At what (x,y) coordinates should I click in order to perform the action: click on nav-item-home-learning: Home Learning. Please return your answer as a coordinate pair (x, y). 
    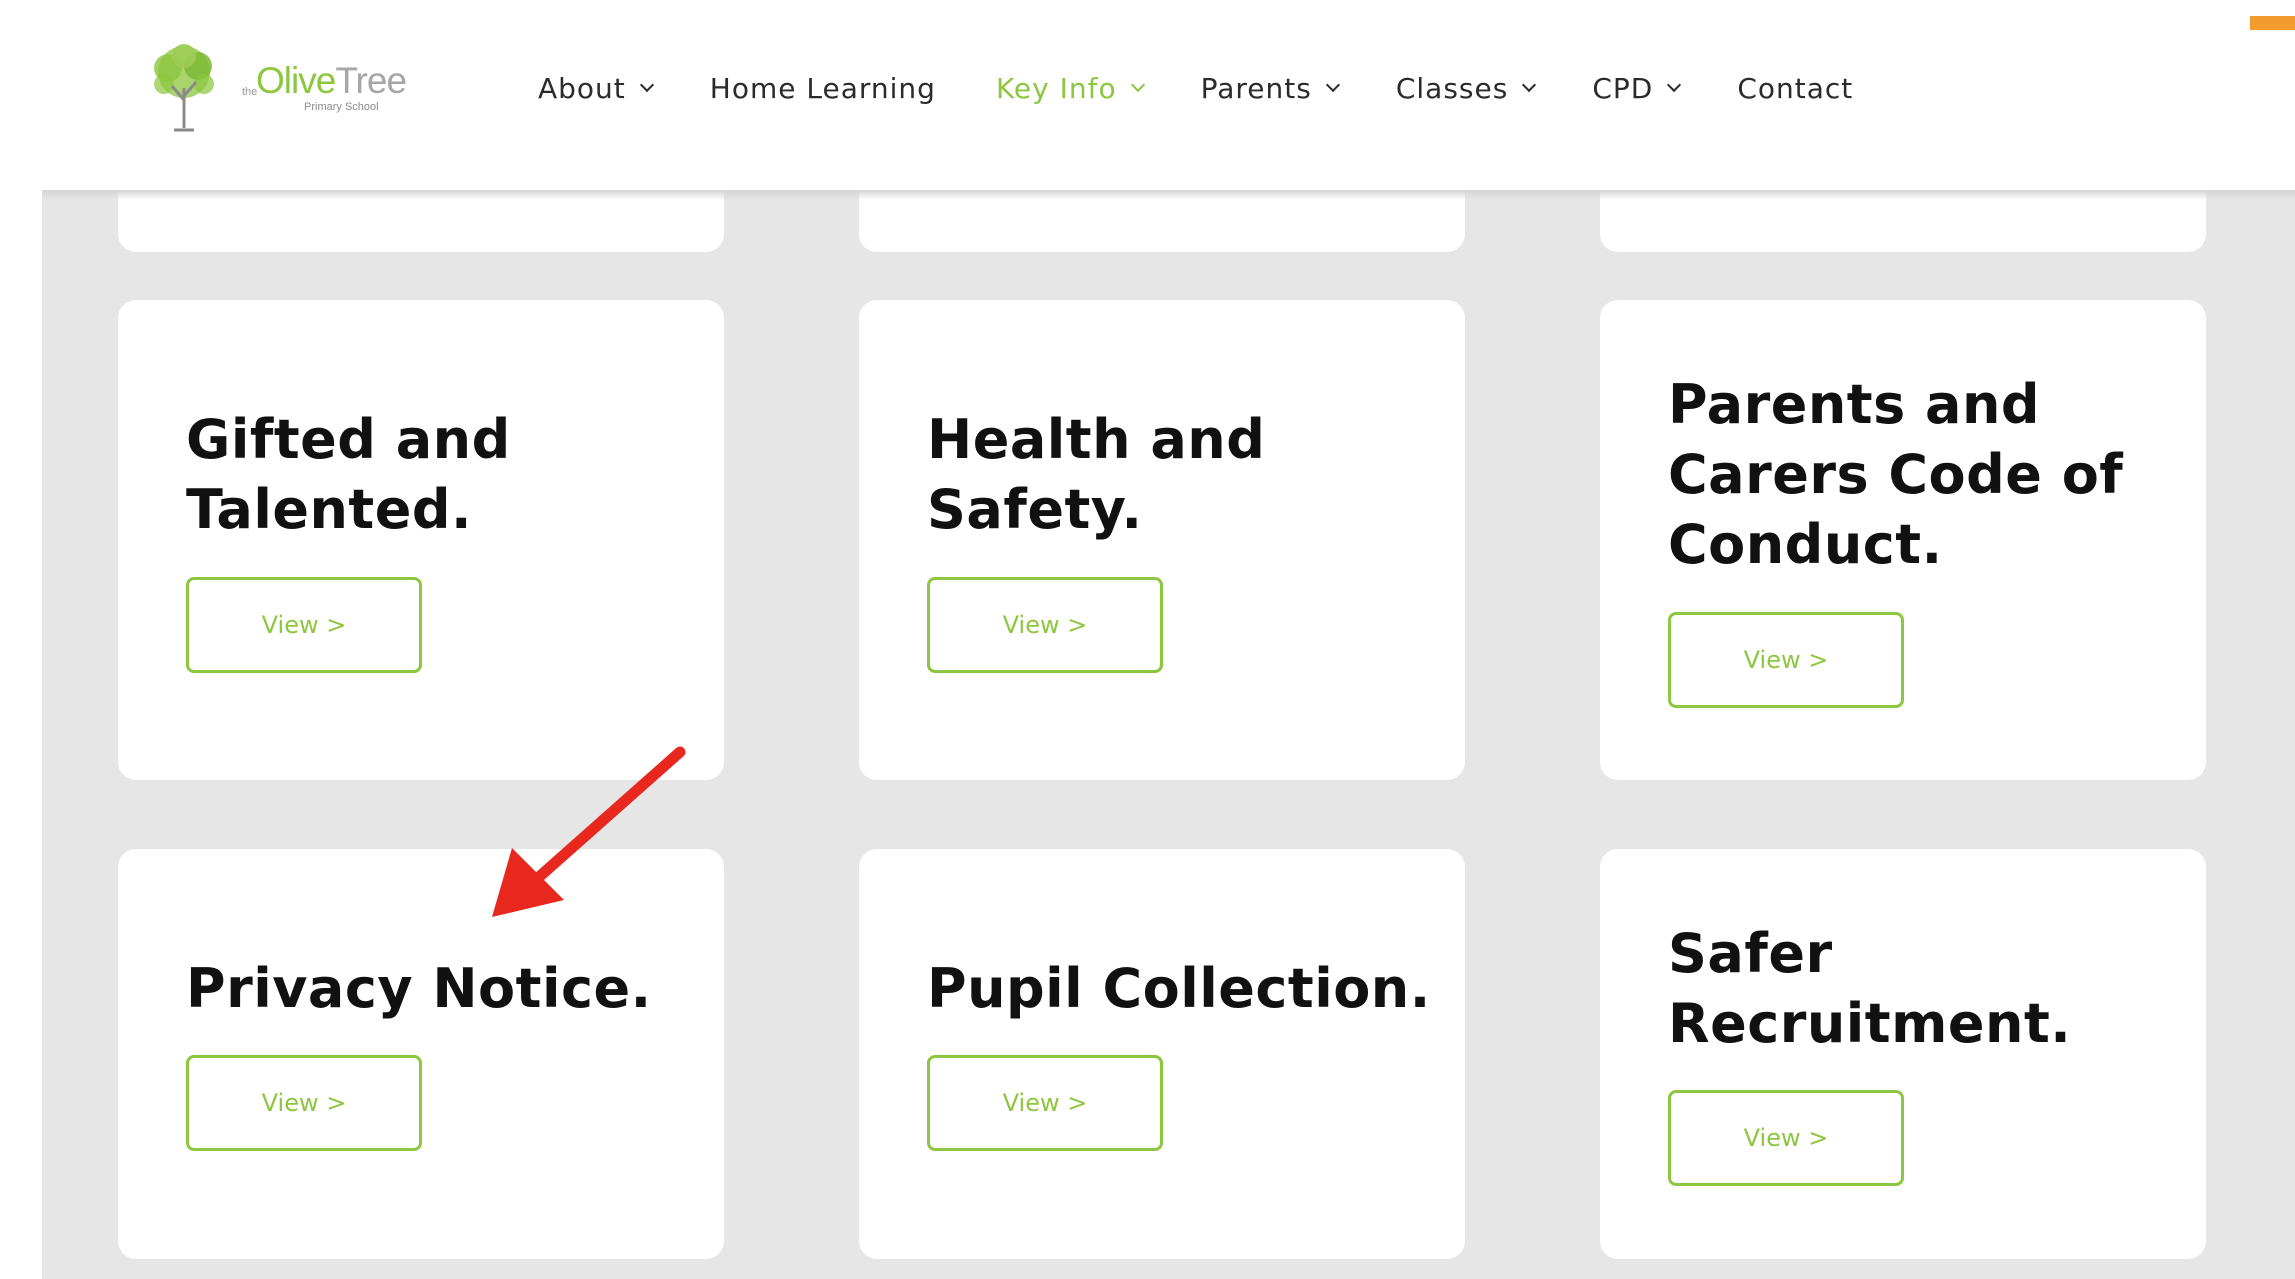
    Looking at the image, I should click on (823, 88).